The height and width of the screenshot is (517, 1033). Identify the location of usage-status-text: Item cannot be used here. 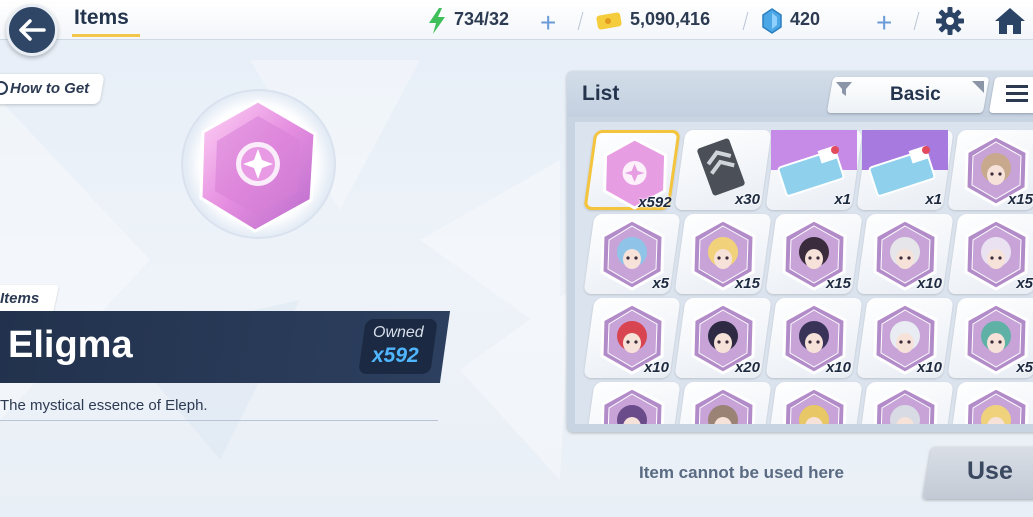
(741, 472).